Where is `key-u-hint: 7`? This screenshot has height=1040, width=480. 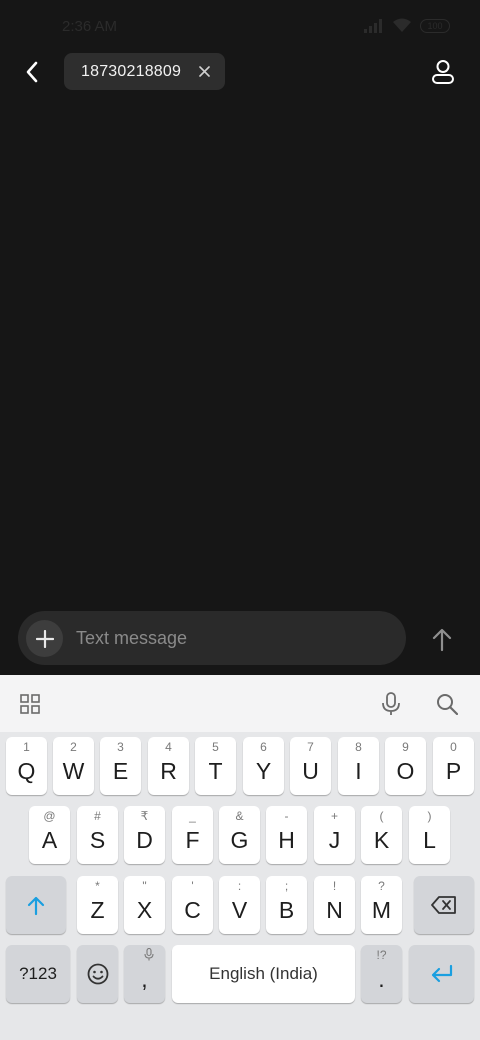
key-u-hint: 7 is located at coordinates (310, 747).